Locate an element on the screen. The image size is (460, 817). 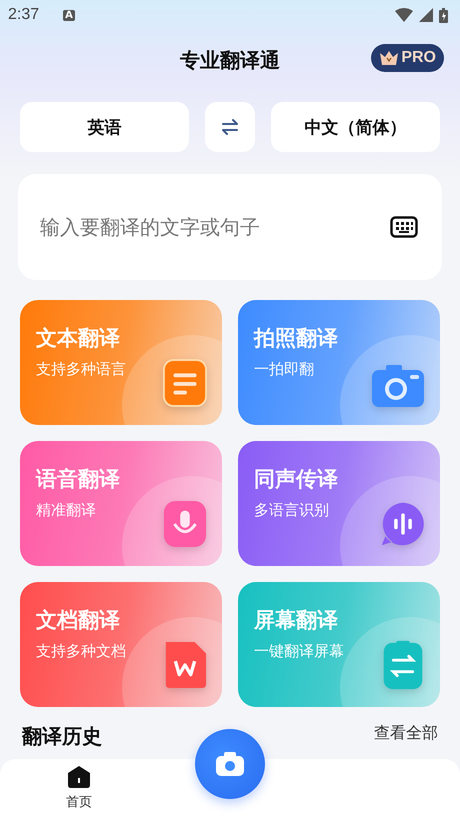
camera-fab-button is located at coordinates (230, 764).